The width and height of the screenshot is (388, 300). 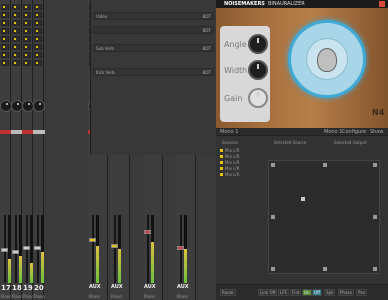 What do you see at coordinates (229, 132) in the screenshot?
I see `tab-mono: Mono 1` at bounding box center [229, 132].